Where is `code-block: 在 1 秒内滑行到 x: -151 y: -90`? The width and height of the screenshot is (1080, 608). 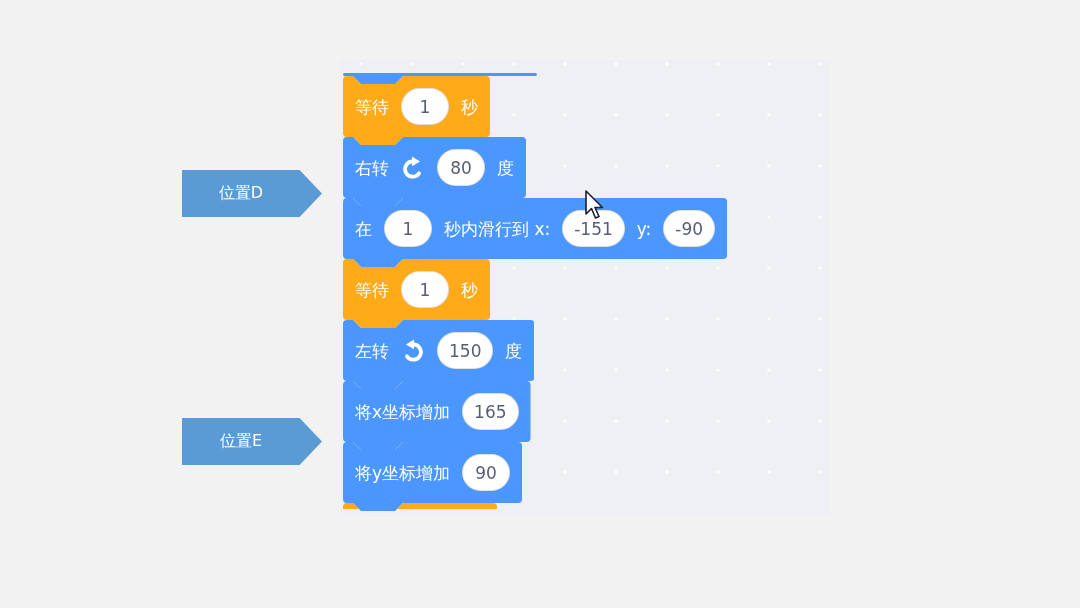 code-block: 在 1 秒内滑行到 x: -151 y: -90 is located at coordinates (535, 232).